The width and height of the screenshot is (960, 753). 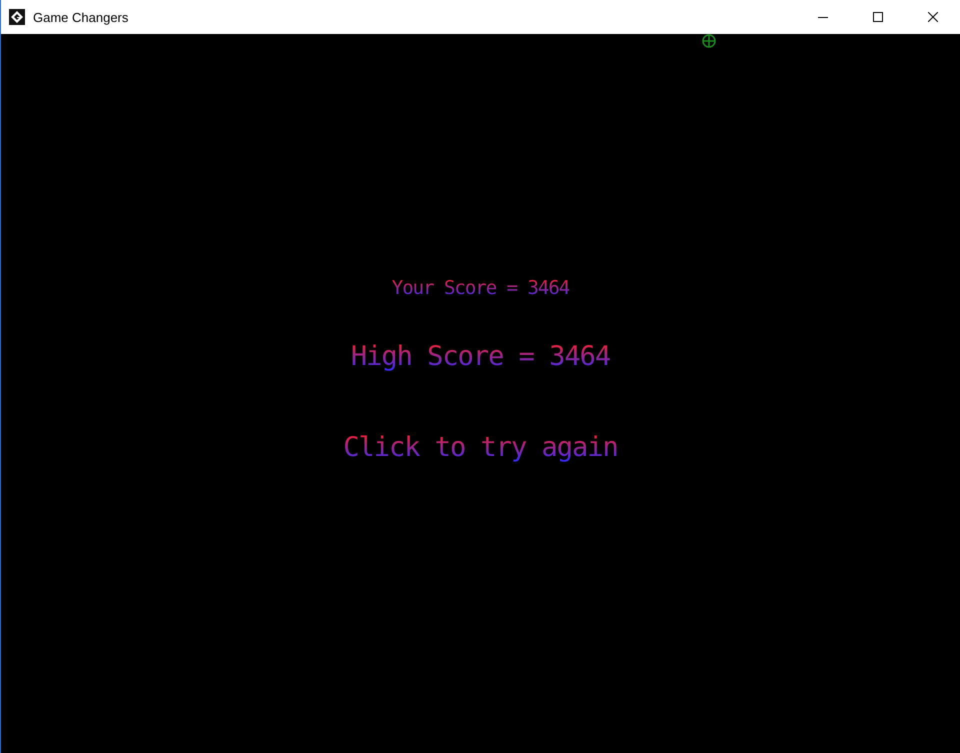 What do you see at coordinates (480, 447) in the screenshot?
I see `retry-prompt: Click to try again` at bounding box center [480, 447].